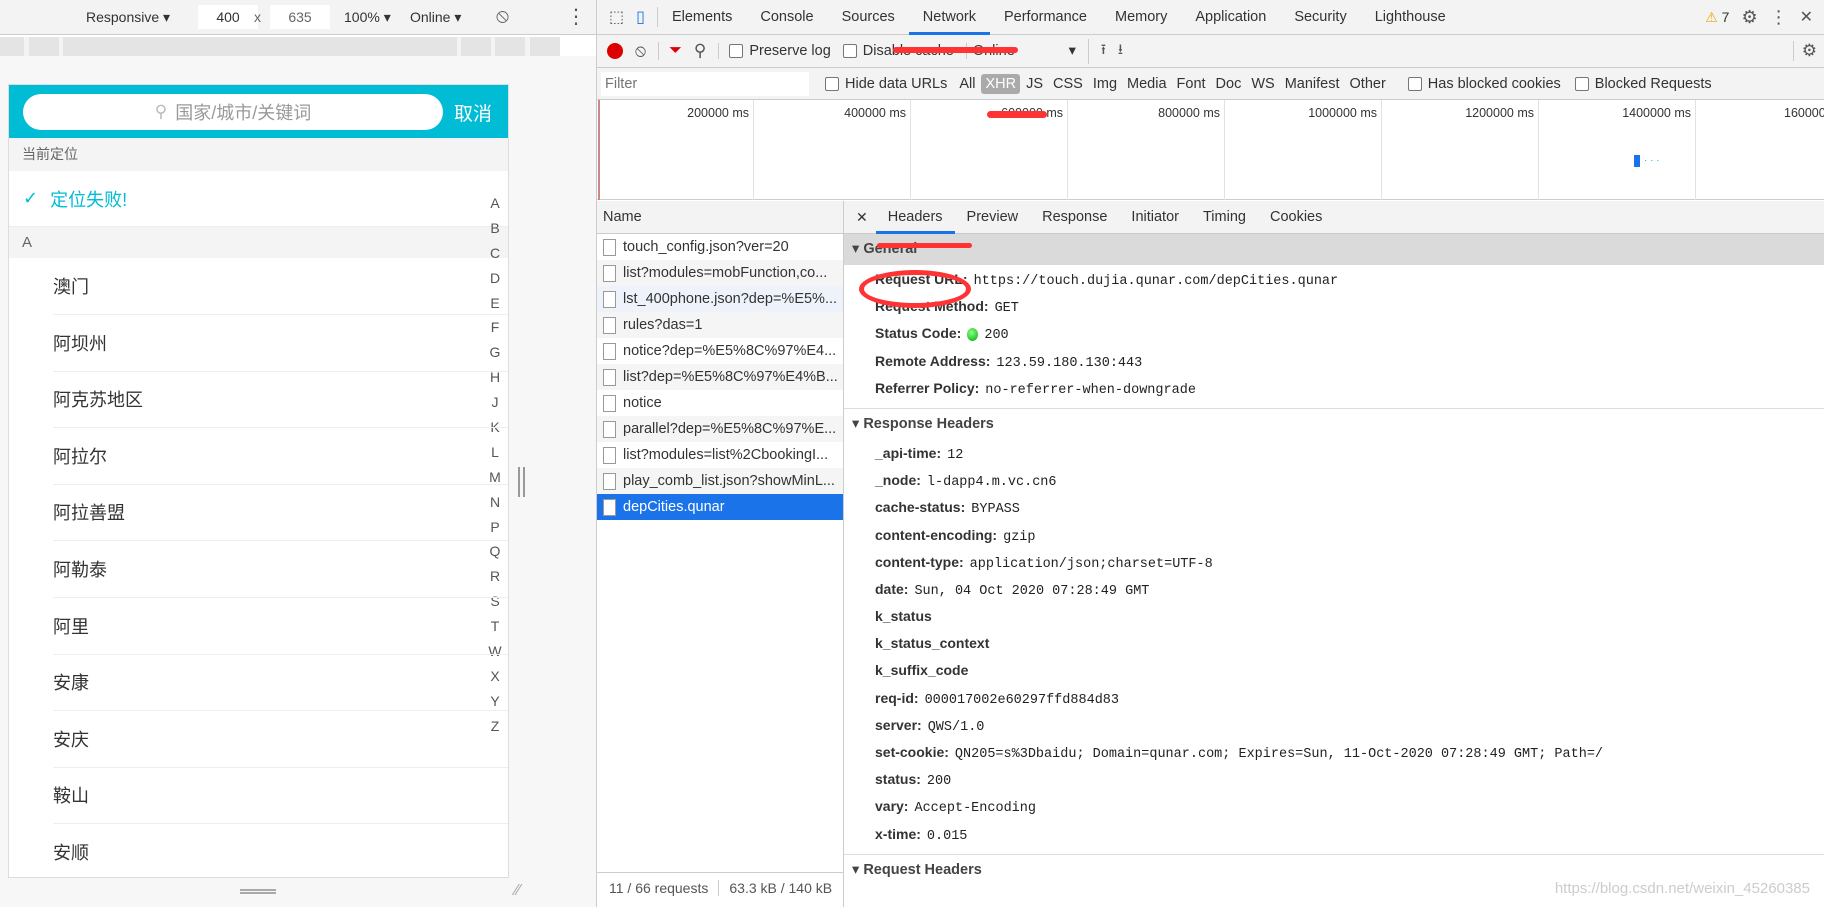  I want to click on throttle-dropdown: Online ▾, so click(435, 17).